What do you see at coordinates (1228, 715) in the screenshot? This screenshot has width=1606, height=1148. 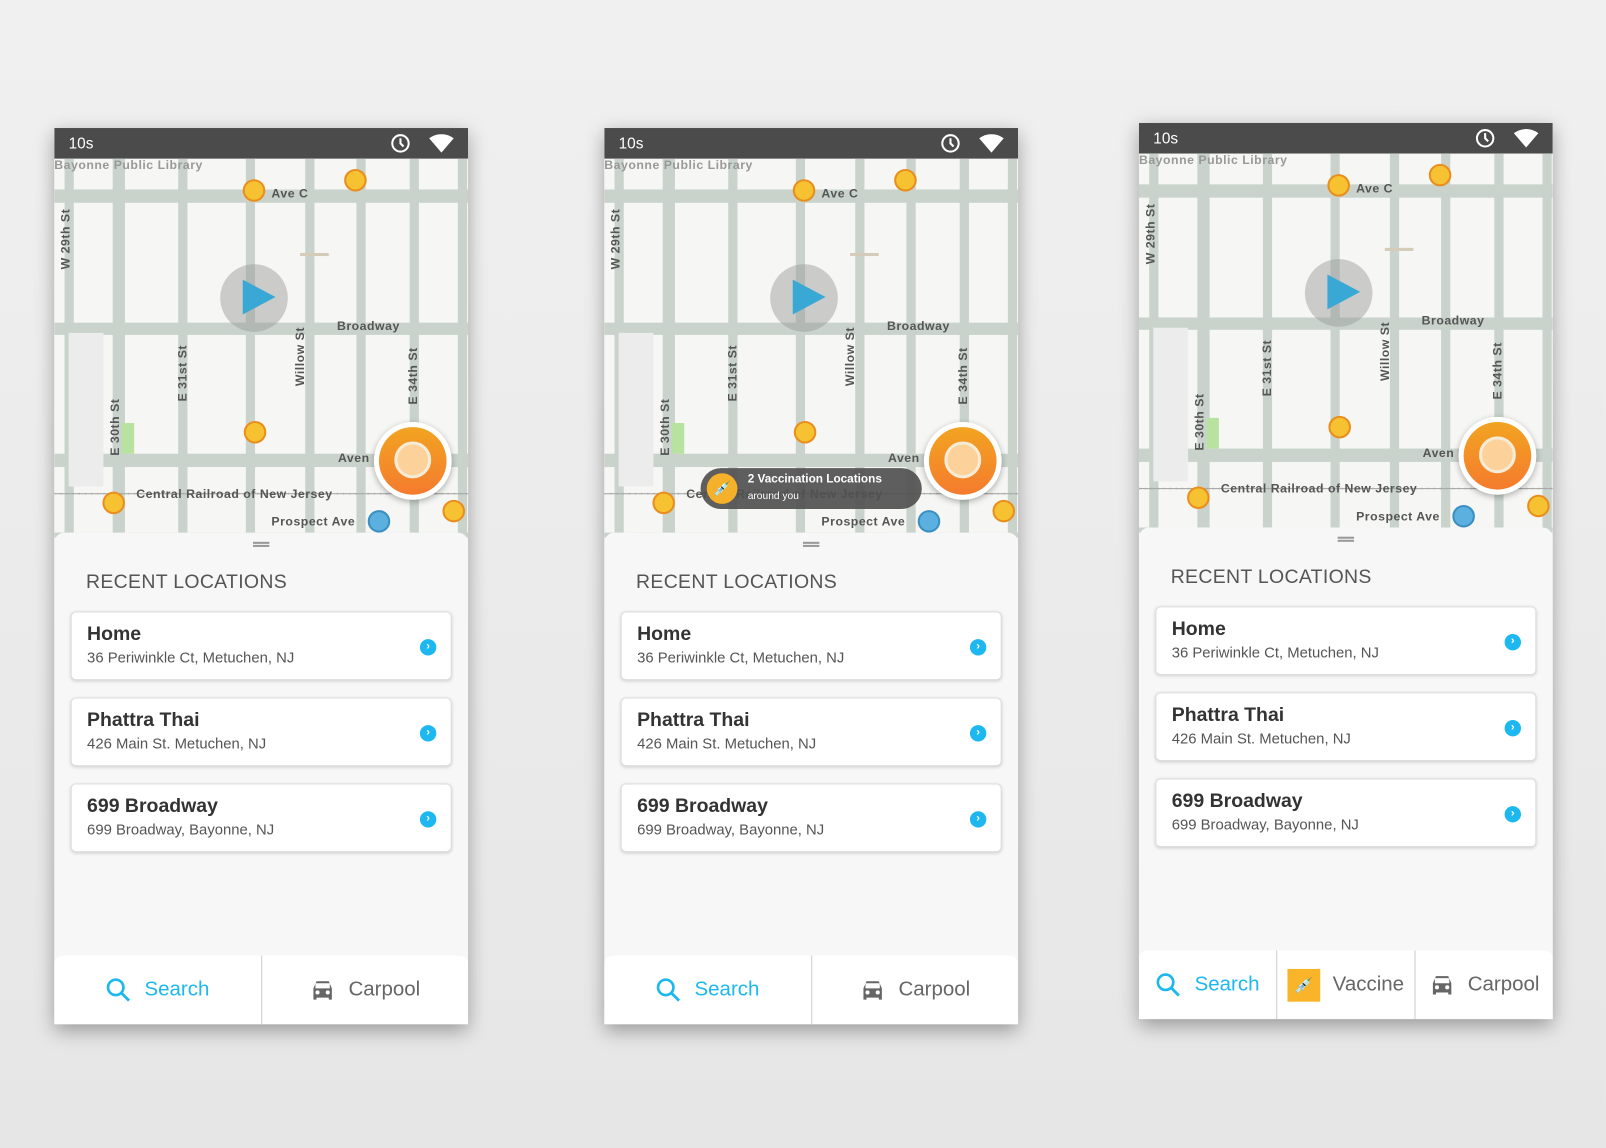 I see `location-name: Phattra Thai` at bounding box center [1228, 715].